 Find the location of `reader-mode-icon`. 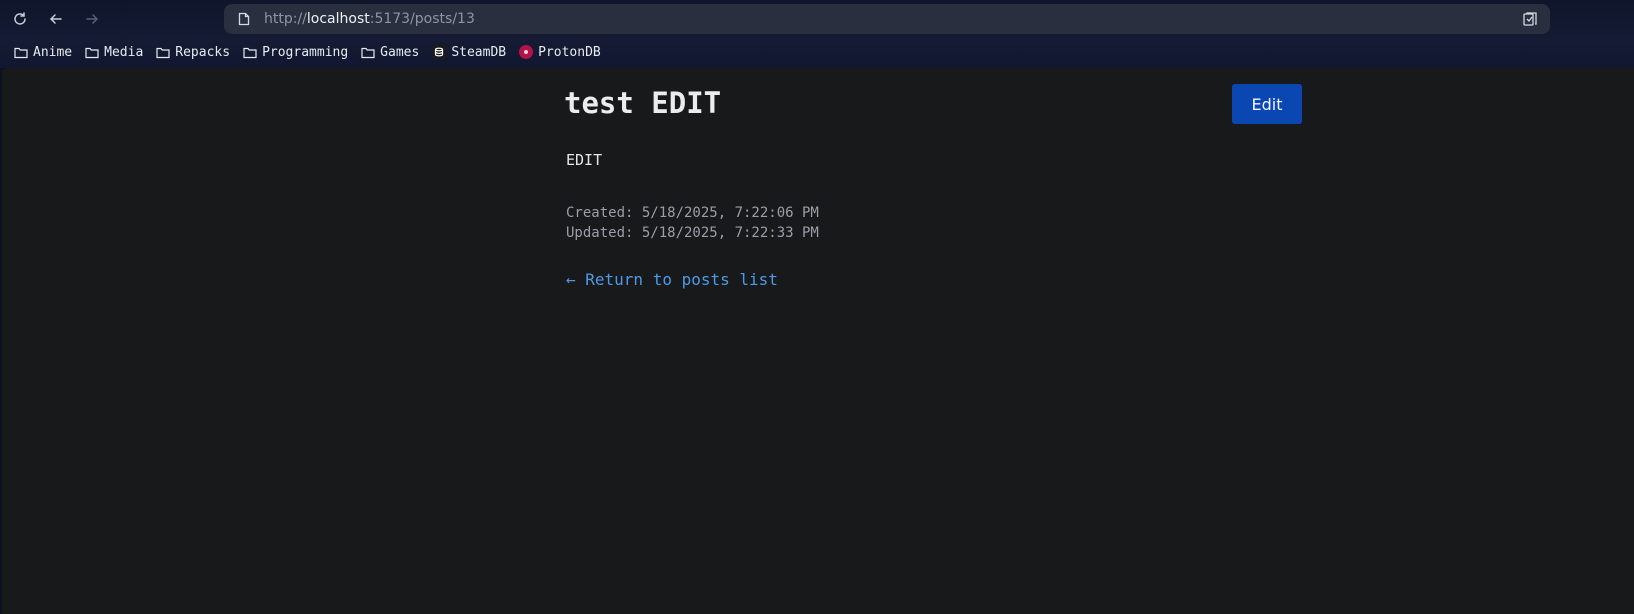

reader-mode-icon is located at coordinates (1530, 19).